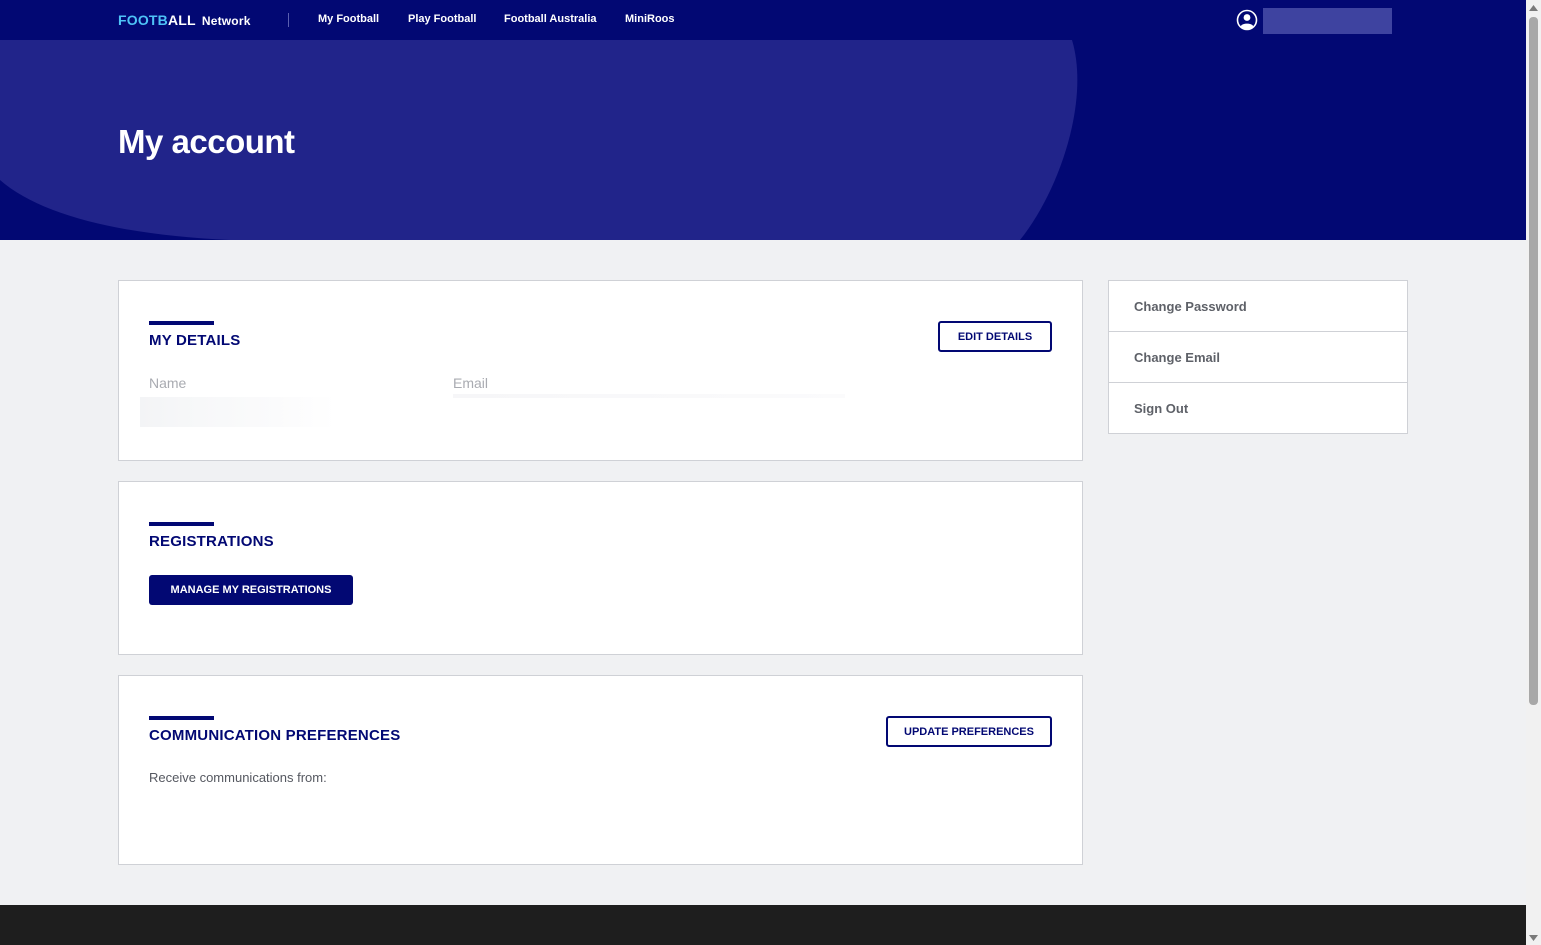  Describe the element at coordinates (348, 19) in the screenshot. I see `nav-link-my-football: My Football` at that location.